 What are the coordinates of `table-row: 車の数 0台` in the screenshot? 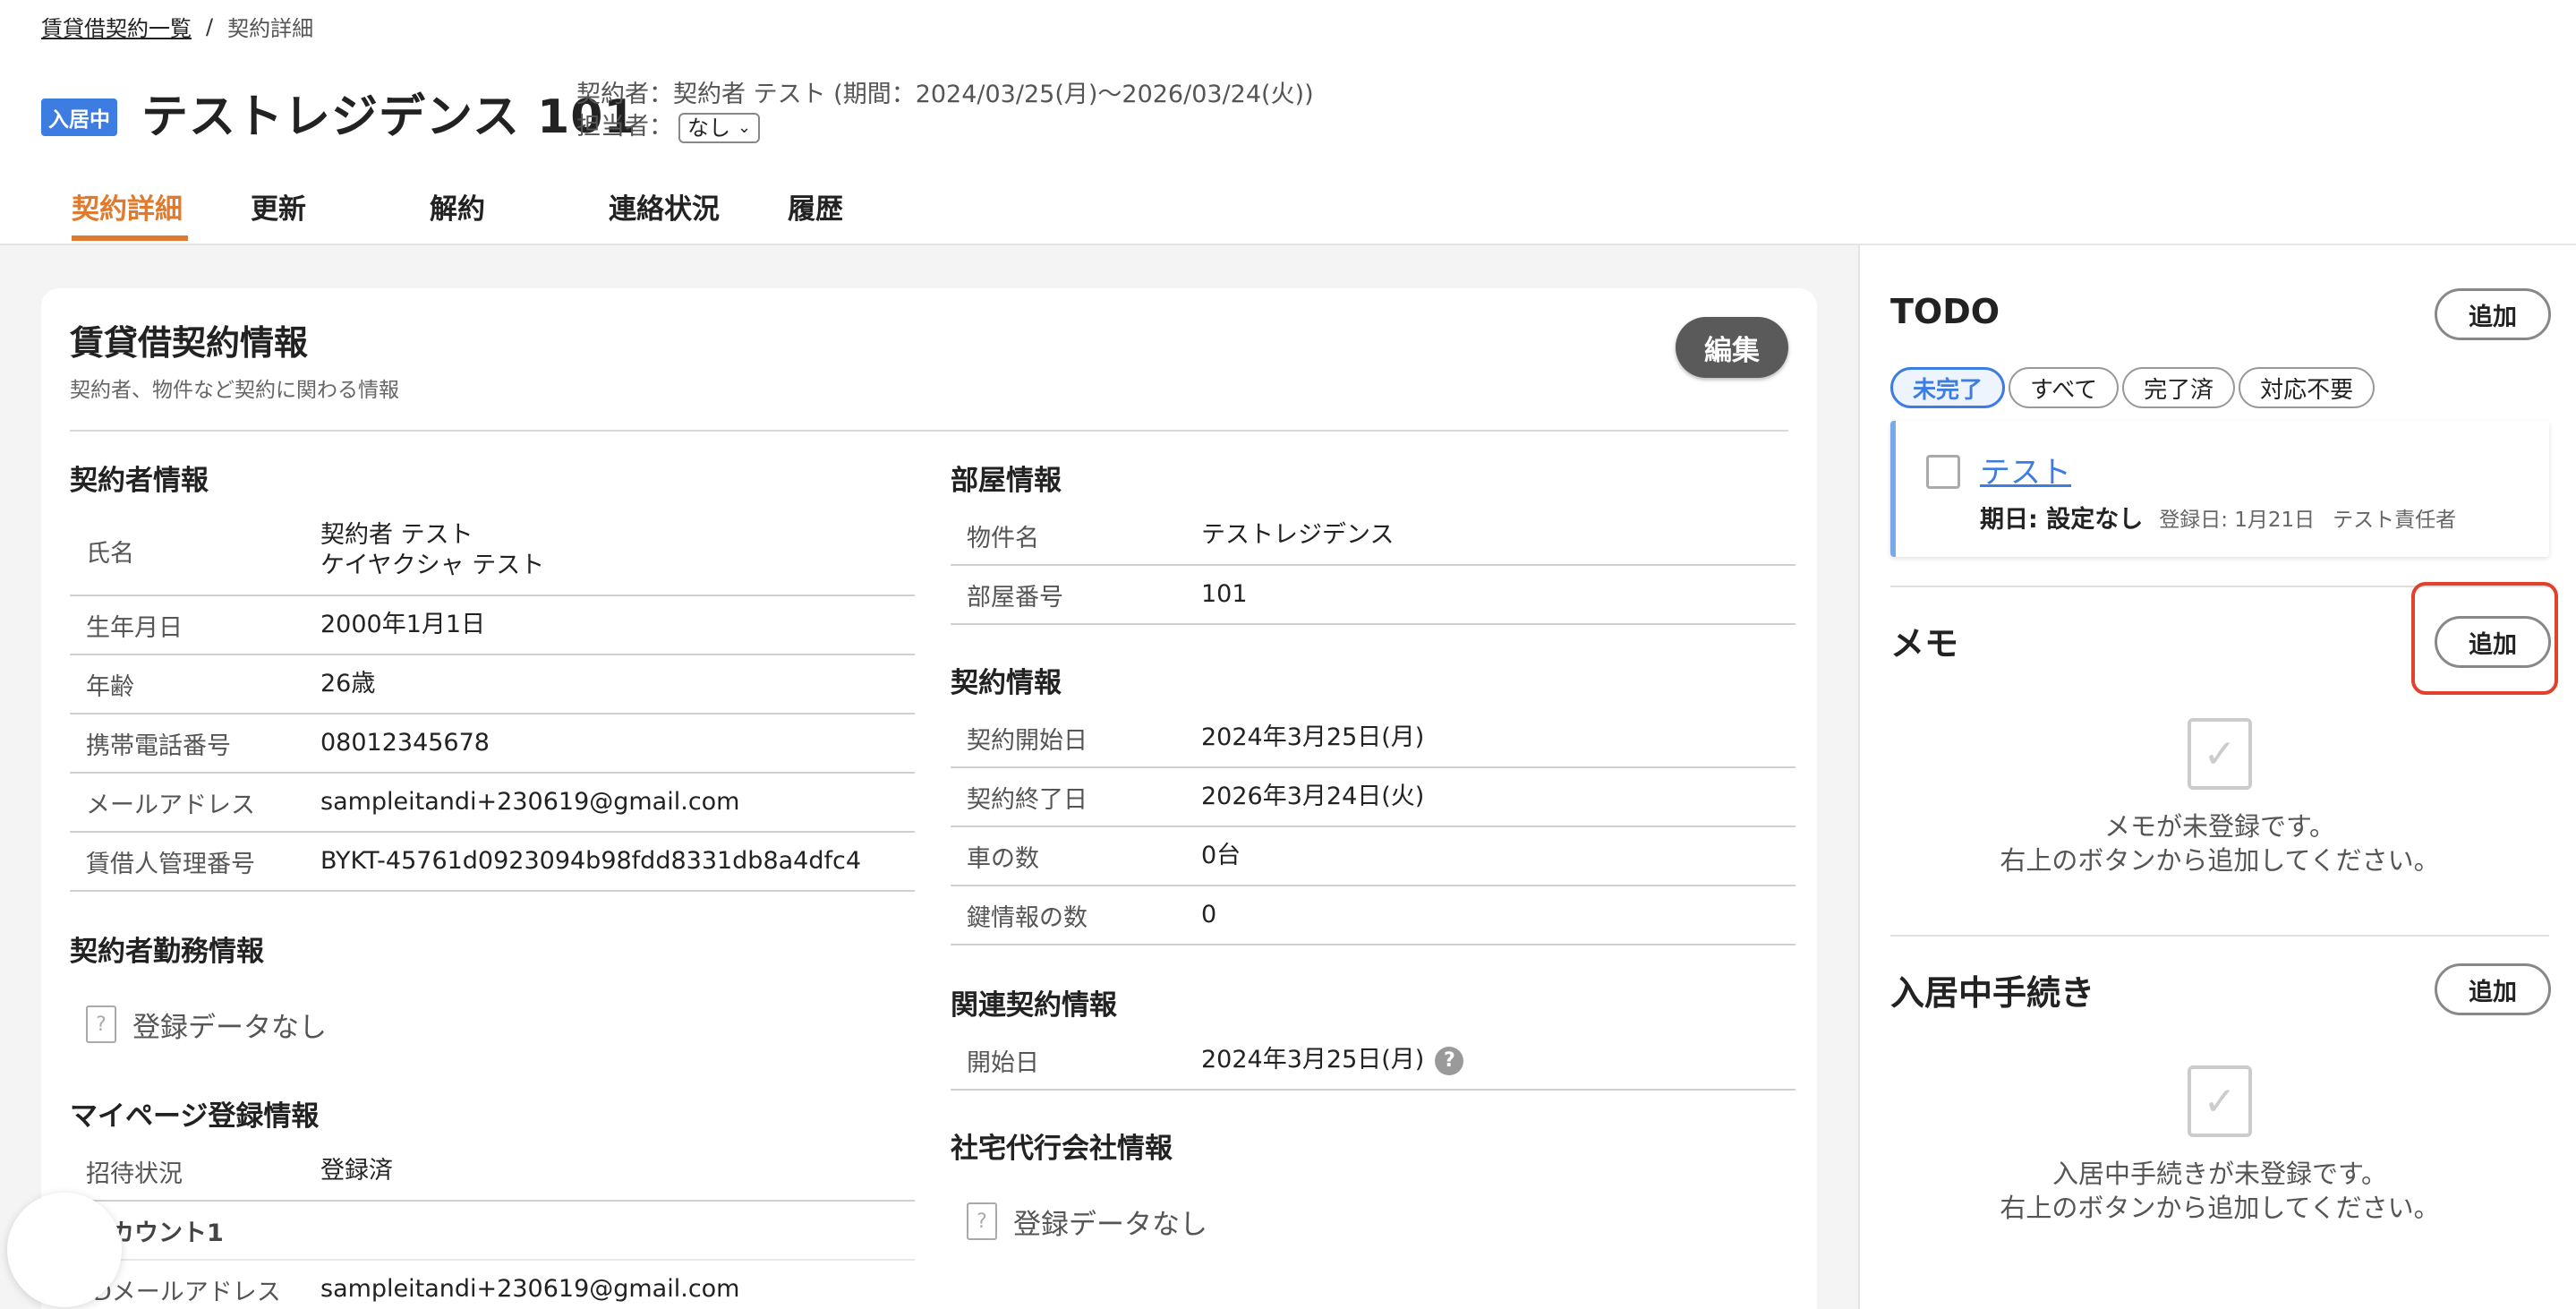 It's located at (1373, 856).